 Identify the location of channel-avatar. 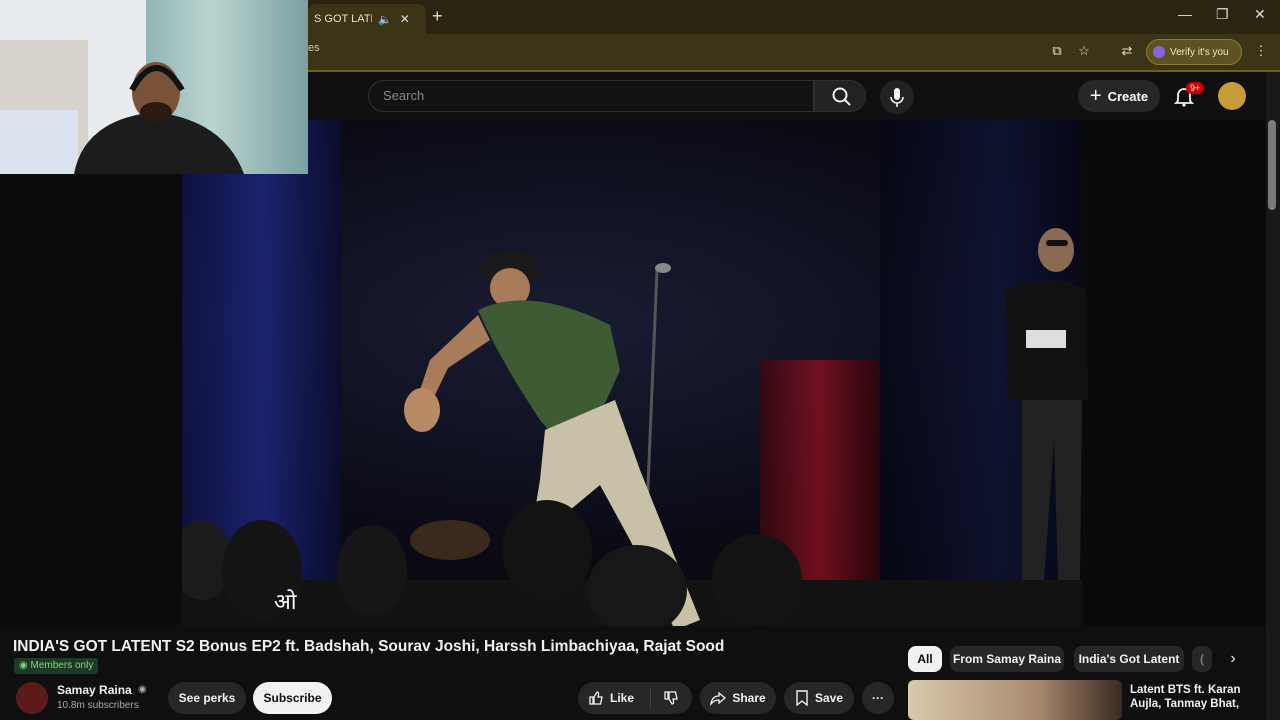
(32, 698).